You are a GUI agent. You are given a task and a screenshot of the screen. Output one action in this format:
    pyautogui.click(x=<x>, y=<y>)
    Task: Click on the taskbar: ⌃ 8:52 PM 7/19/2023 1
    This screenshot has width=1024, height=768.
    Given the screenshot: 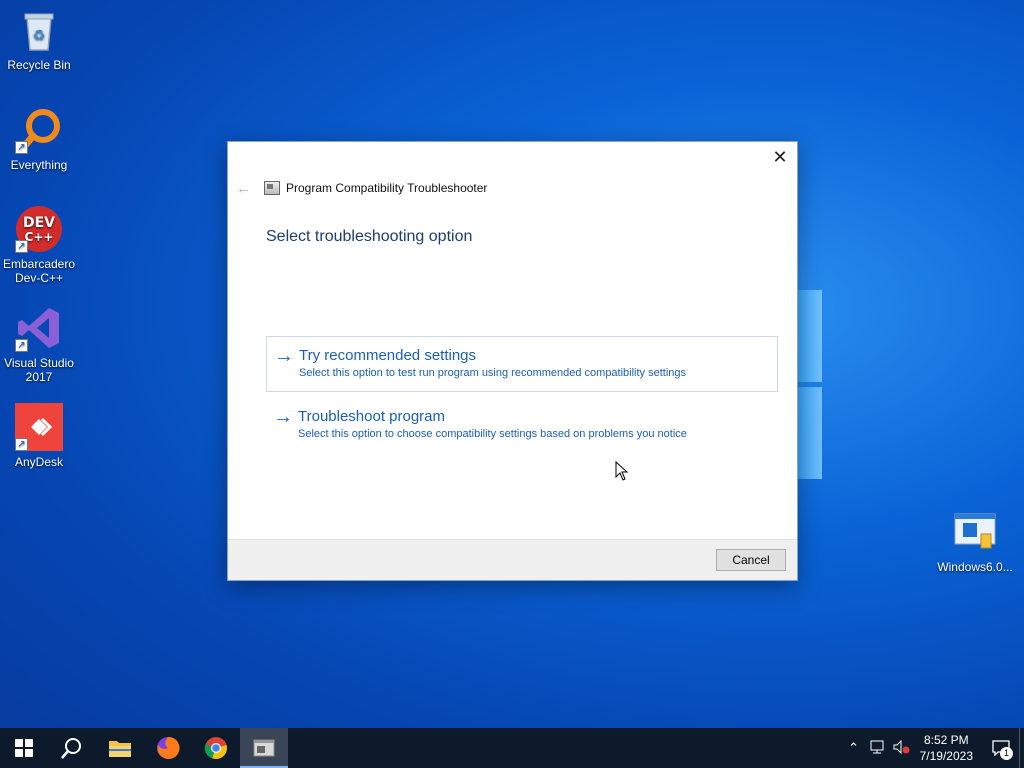 What is the action you would take?
    pyautogui.click(x=512, y=748)
    